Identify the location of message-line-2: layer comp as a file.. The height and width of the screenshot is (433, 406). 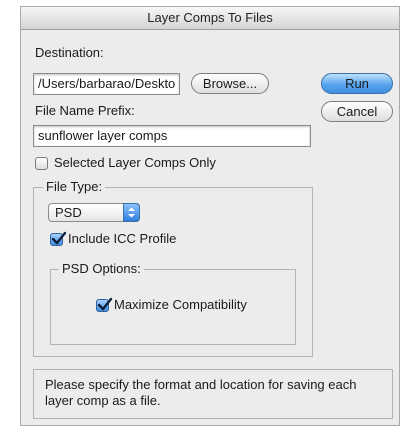
(103, 400).